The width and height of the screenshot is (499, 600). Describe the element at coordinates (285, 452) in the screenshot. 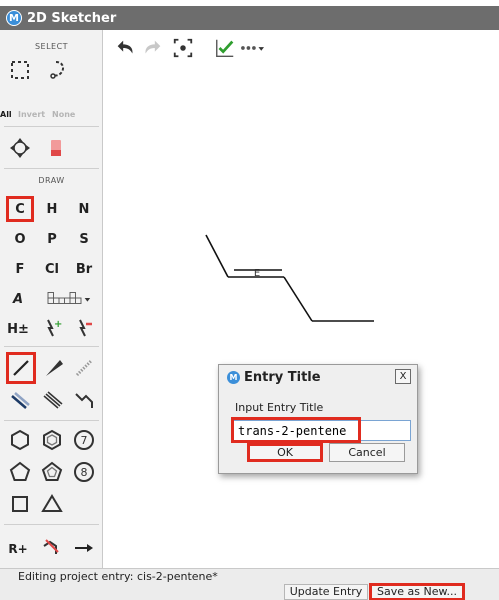

I see `ok-button: OK` at that location.